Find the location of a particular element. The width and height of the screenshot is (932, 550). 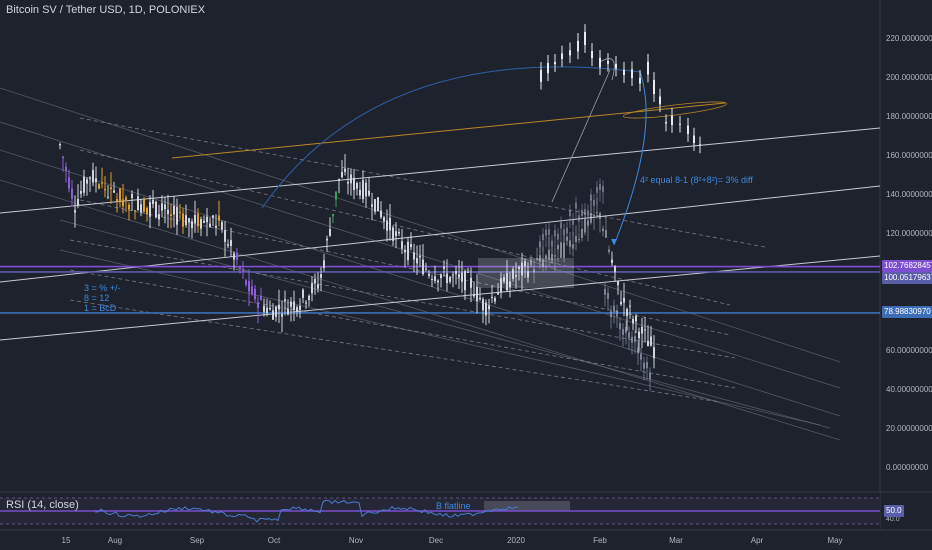

price-tag-3: 78.98830970 is located at coordinates (907, 312).